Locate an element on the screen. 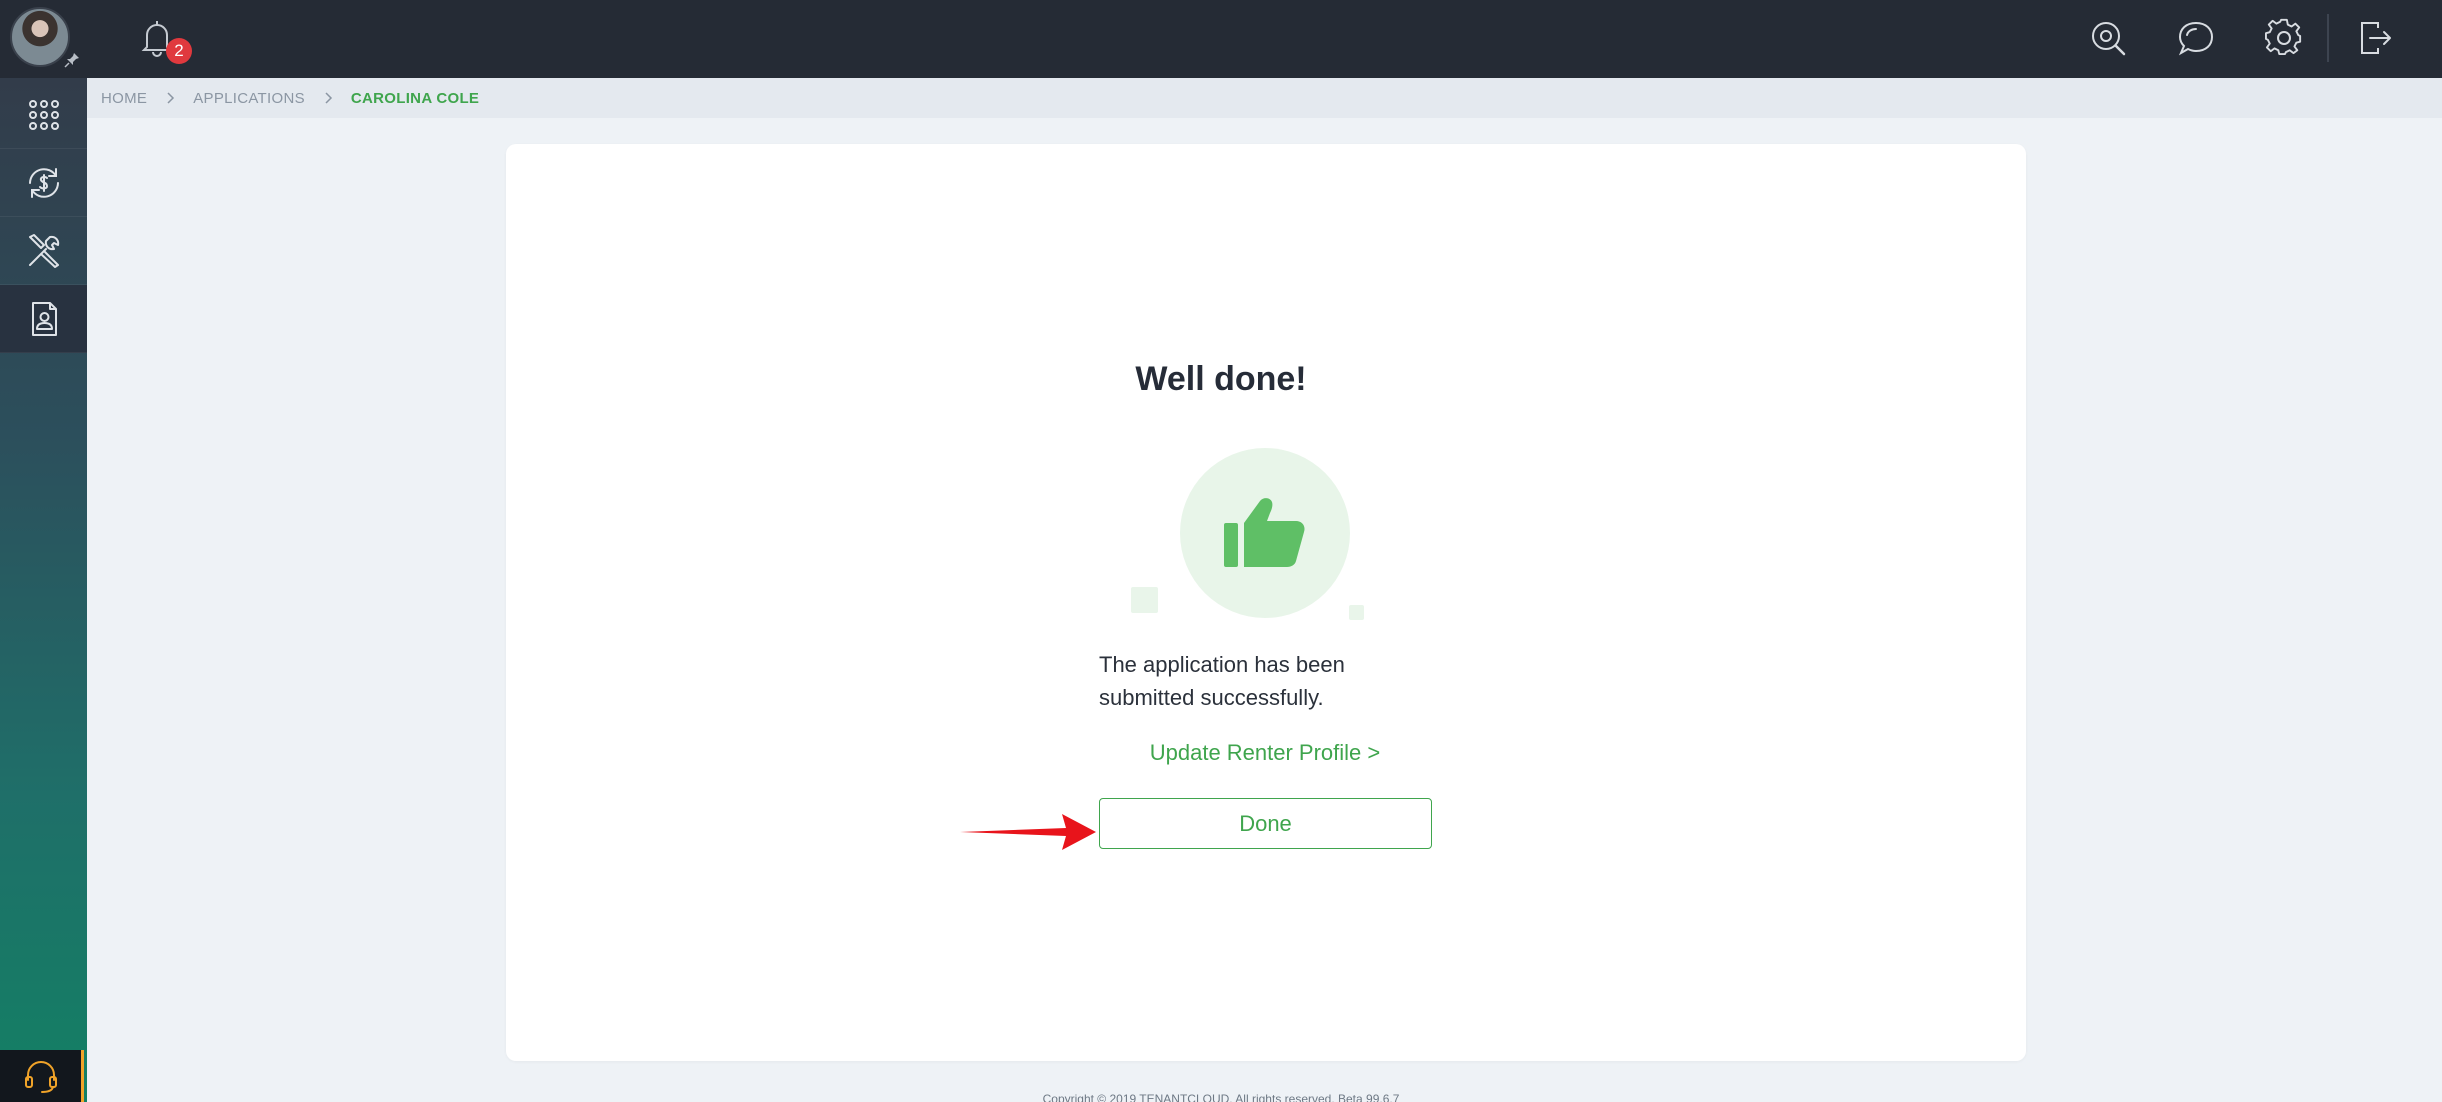 Image resolution: width=2442 pixels, height=1102 pixels. success-illustration is located at coordinates (1265, 533).